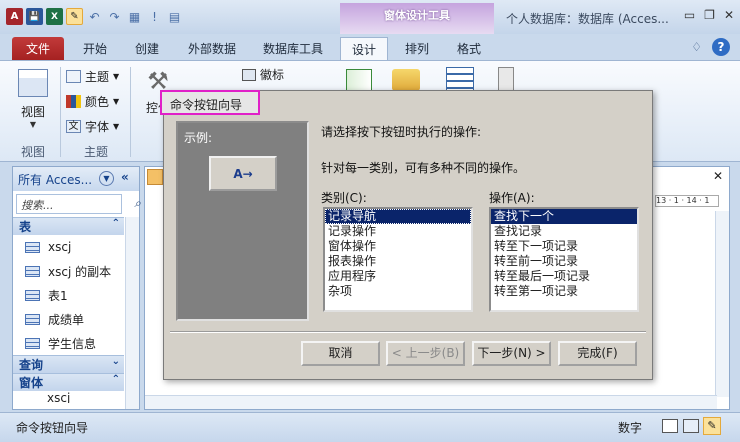 This screenshot has width=740, height=442. I want to click on redo-icon: ↷, so click(114, 16).